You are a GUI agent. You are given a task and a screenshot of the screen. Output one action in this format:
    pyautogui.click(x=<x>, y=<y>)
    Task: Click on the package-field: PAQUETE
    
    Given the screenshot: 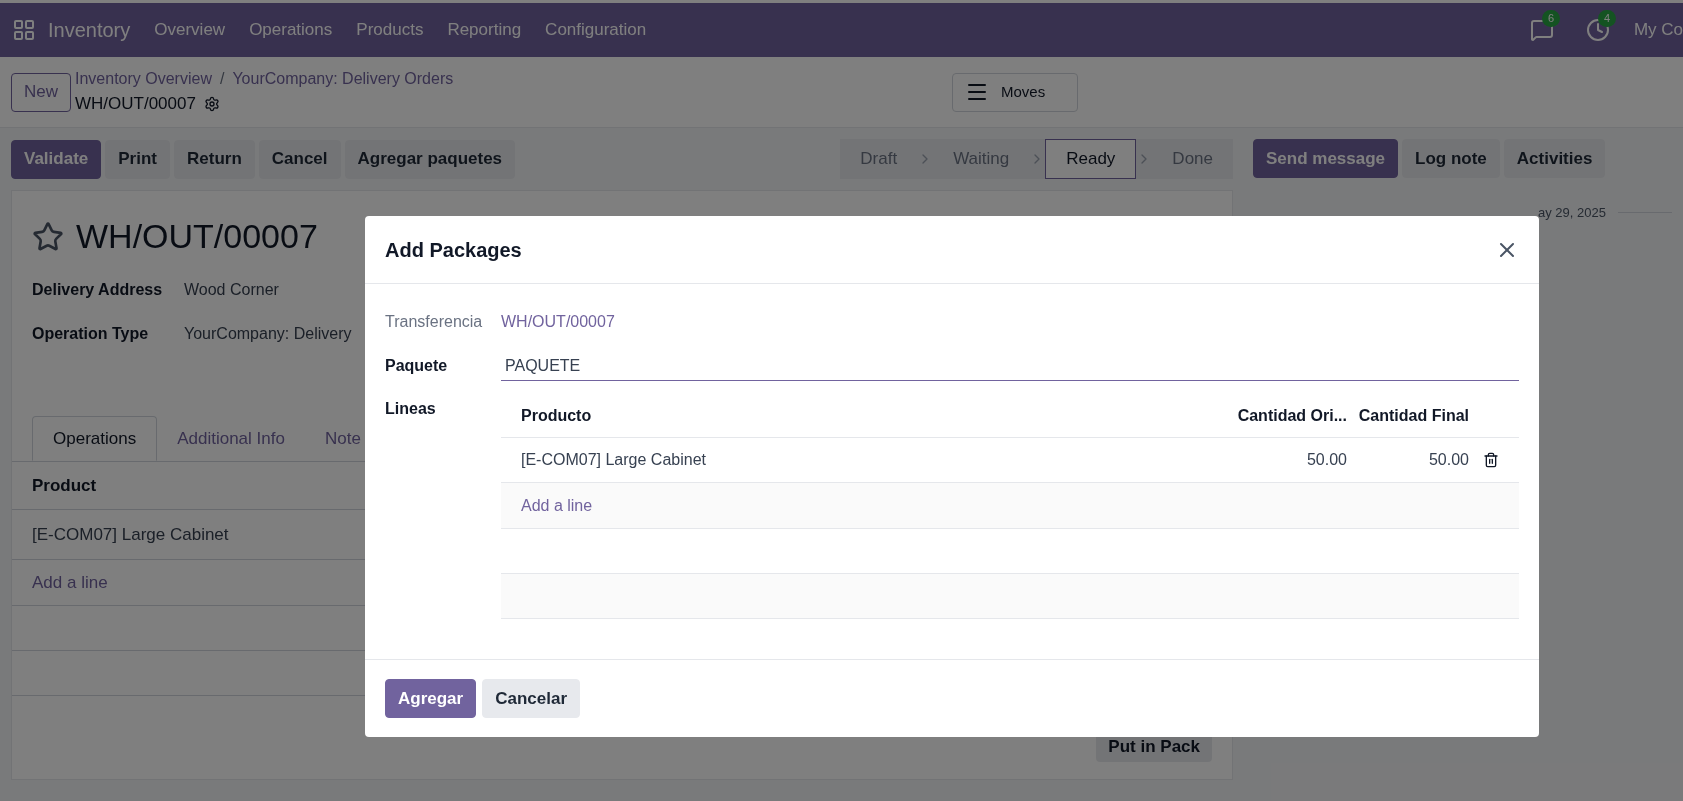 What is the action you would take?
    pyautogui.click(x=1010, y=366)
    